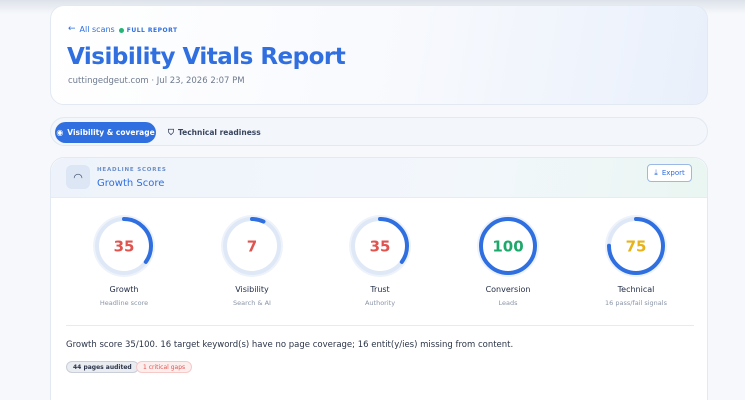 The image size is (745, 400). I want to click on score-name: Visibility, so click(252, 289).